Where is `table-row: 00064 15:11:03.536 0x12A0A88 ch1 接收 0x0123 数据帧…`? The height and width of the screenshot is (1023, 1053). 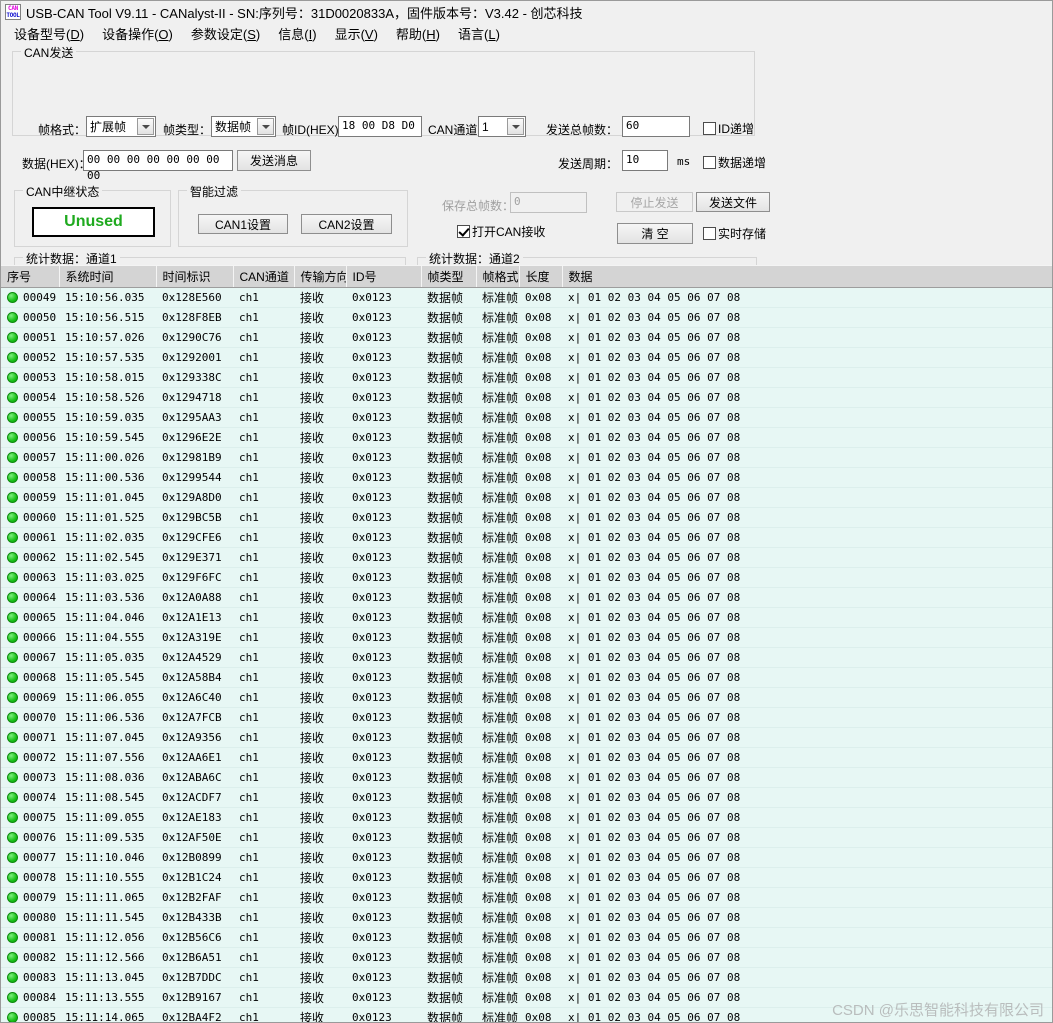 table-row: 00064 15:11:03.536 0x12A0A88 ch1 接收 0x0123 数据帧… is located at coordinates (526, 597).